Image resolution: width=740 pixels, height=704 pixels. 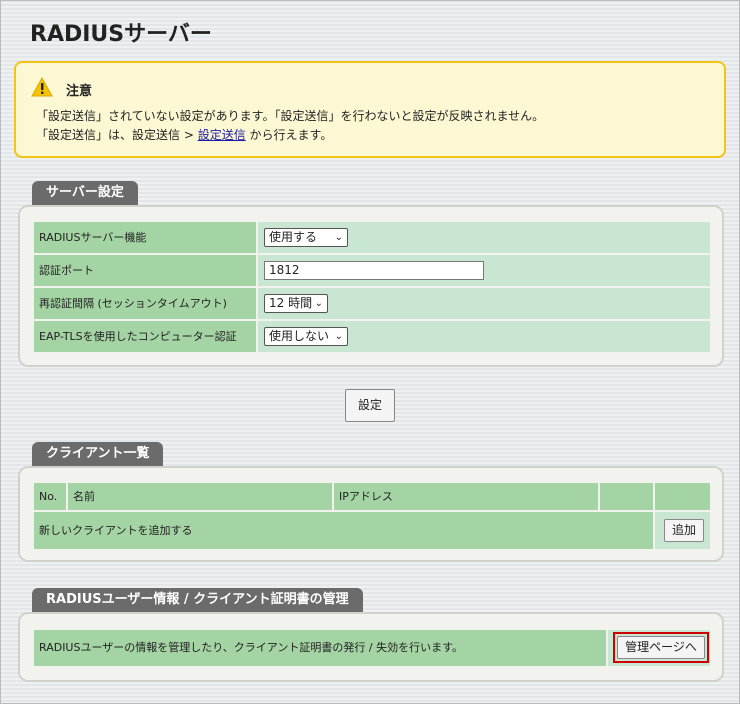 I want to click on notice-heading: 注意, so click(x=79, y=91).